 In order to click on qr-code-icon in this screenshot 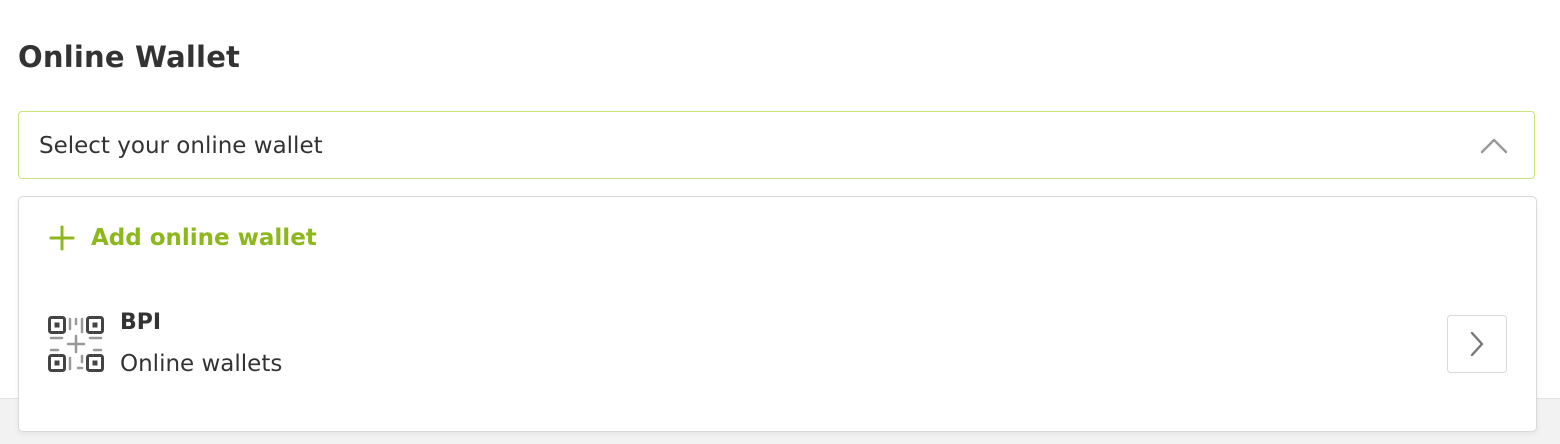, I will do `click(76, 344)`.